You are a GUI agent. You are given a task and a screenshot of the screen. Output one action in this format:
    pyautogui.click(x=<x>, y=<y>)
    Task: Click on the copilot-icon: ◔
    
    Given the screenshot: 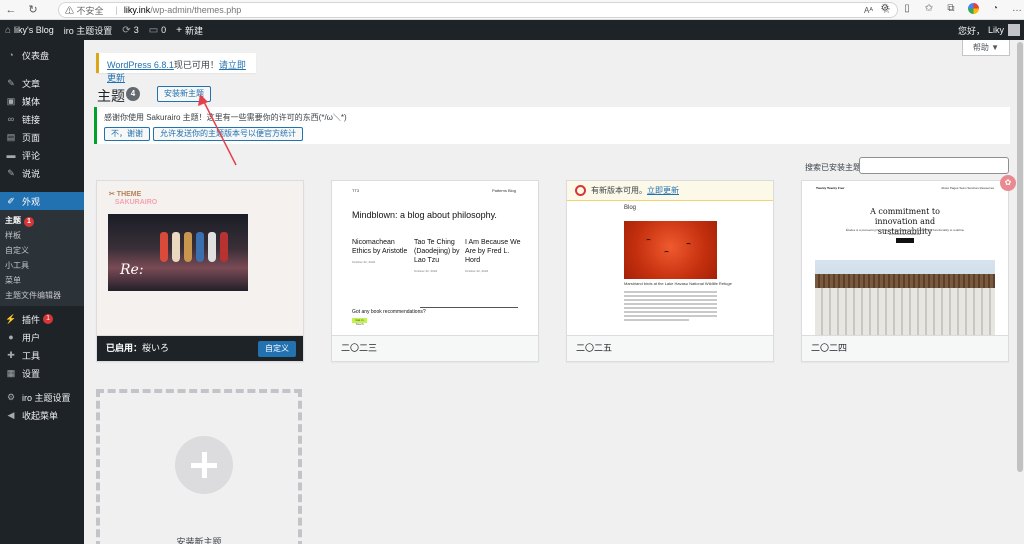 What is the action you would take?
    pyautogui.click(x=995, y=9)
    